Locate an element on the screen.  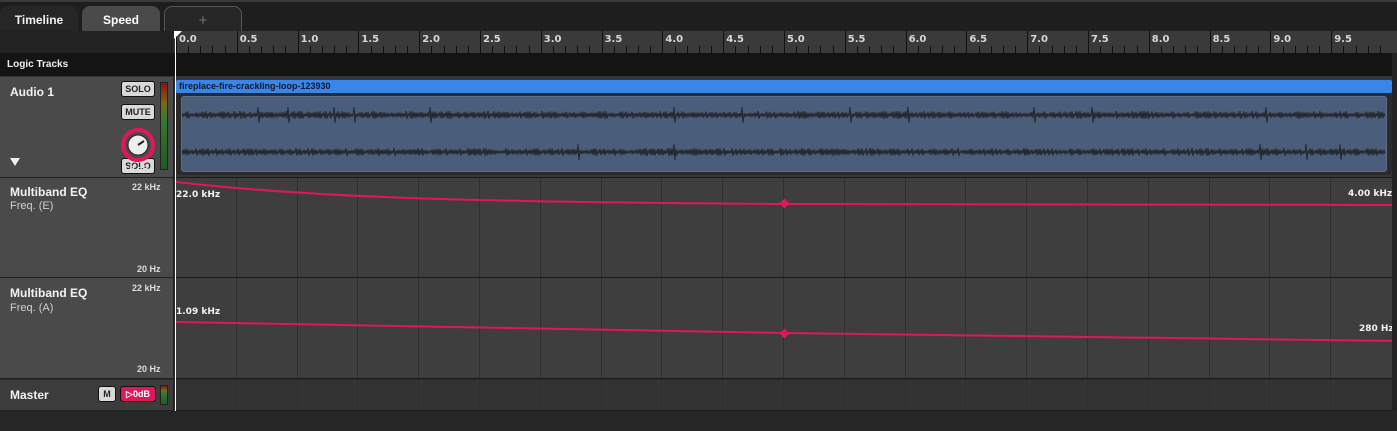
gain-knob-icon is located at coordinates (138, 145).